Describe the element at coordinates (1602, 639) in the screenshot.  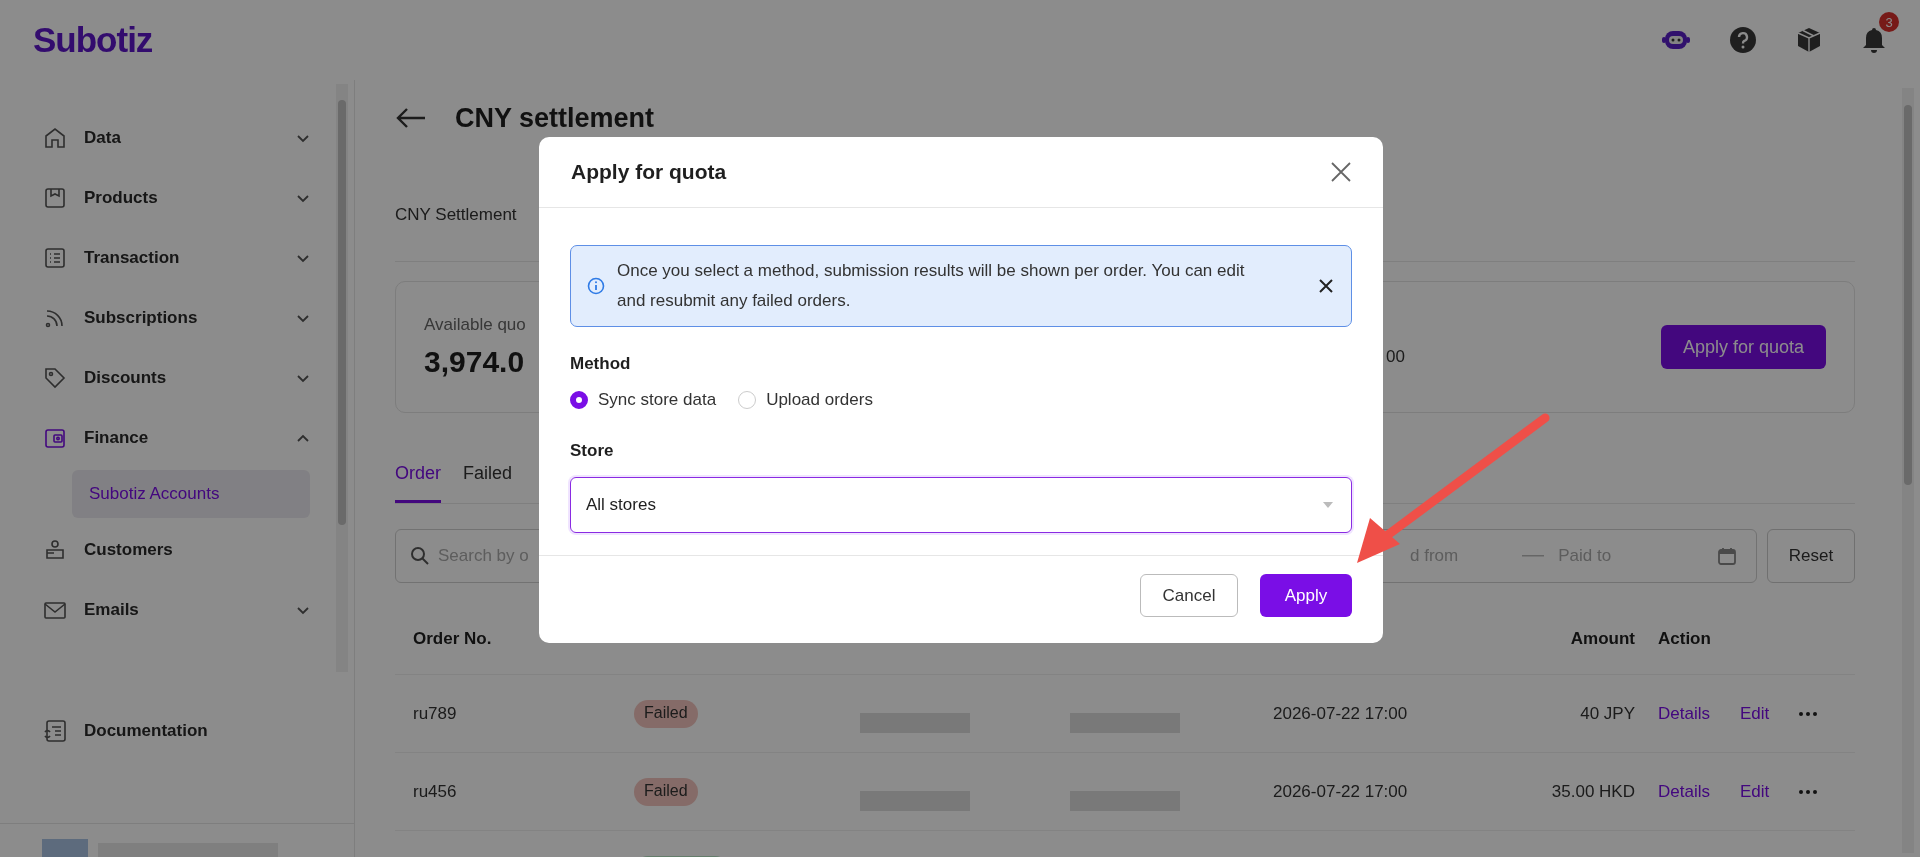
I see `column-header: Amount` at that location.